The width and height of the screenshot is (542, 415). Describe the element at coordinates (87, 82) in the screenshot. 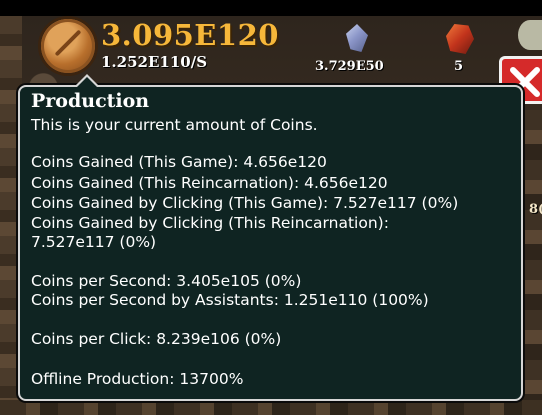

I see `tooltip-arrow-inner` at that location.